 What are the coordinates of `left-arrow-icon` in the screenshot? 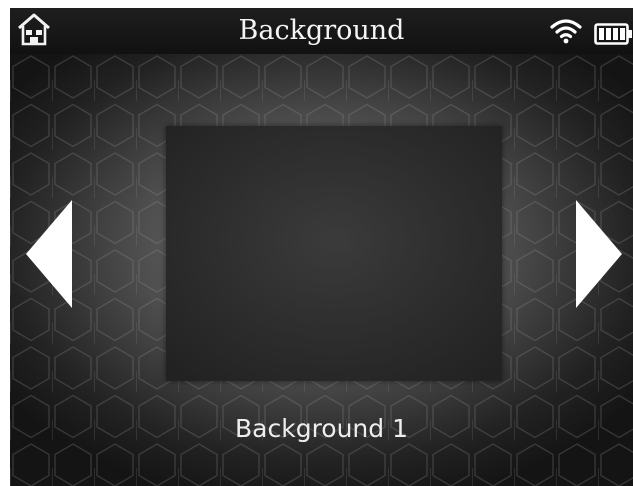 It's located at (50, 254).